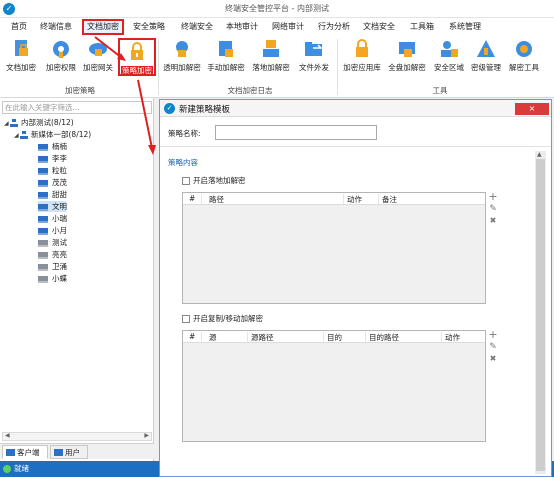 This screenshot has width=554, height=477. I want to click on policy-name-input, so click(296, 132).